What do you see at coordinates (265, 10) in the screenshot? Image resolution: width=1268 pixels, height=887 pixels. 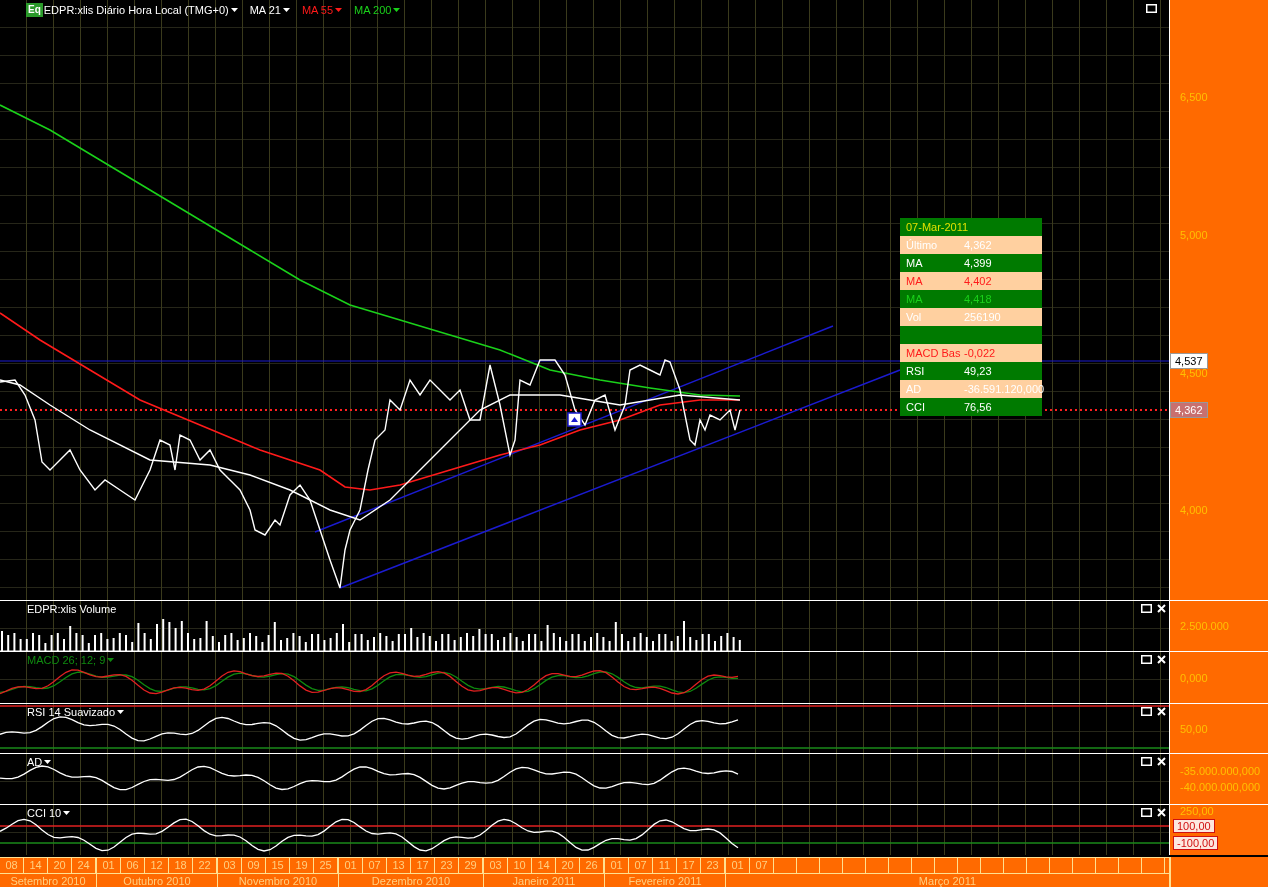 I see `study-label: MA 21` at bounding box center [265, 10].